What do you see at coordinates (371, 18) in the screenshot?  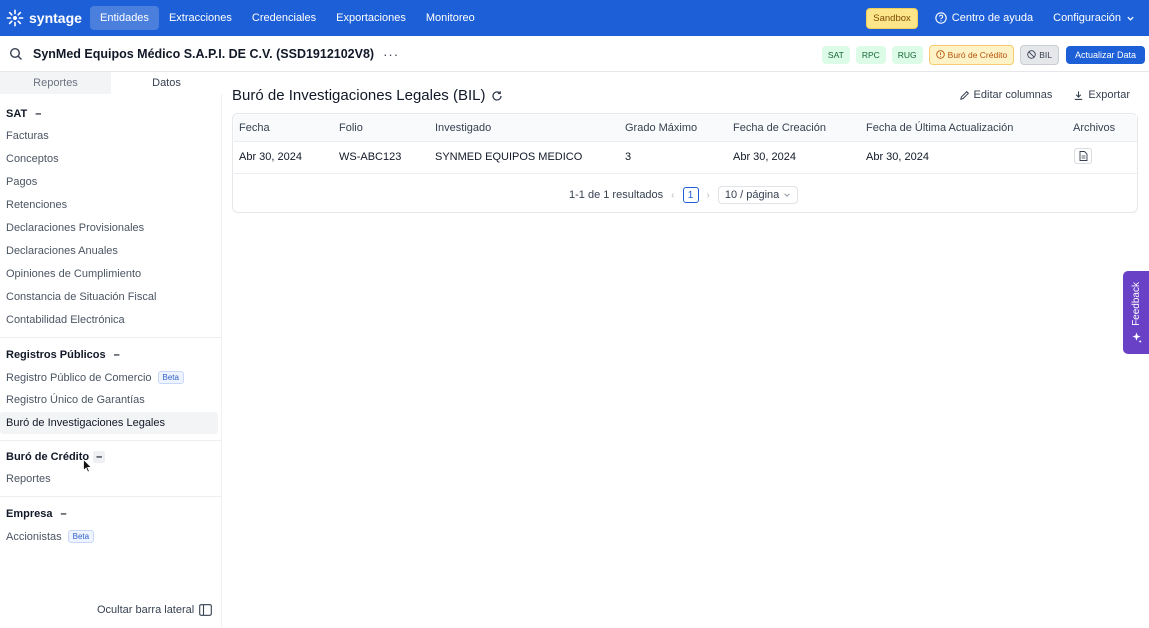 I see `nav-exportaciones: Exportaciones` at bounding box center [371, 18].